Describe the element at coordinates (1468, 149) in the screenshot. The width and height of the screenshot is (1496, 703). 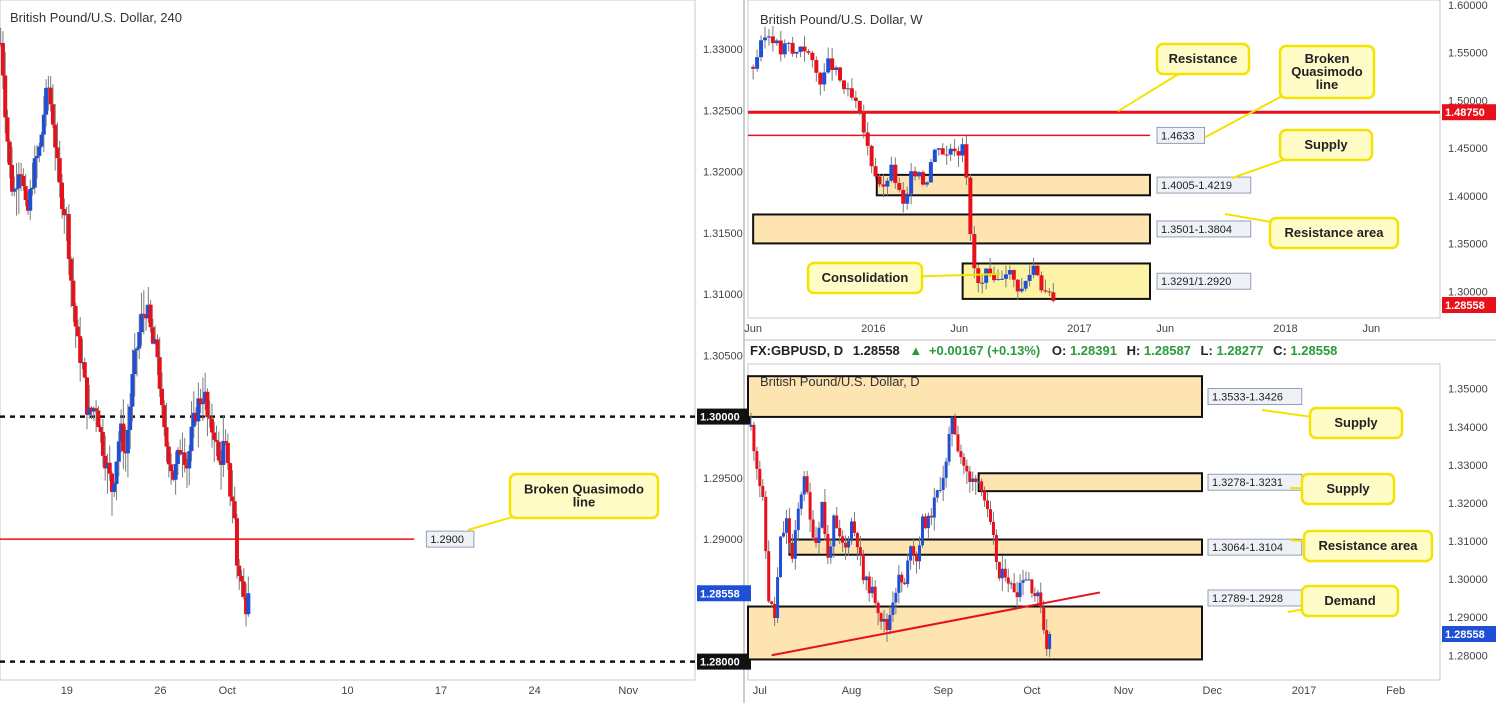
I see `weekly-y-tick-label: 1.45000` at that location.